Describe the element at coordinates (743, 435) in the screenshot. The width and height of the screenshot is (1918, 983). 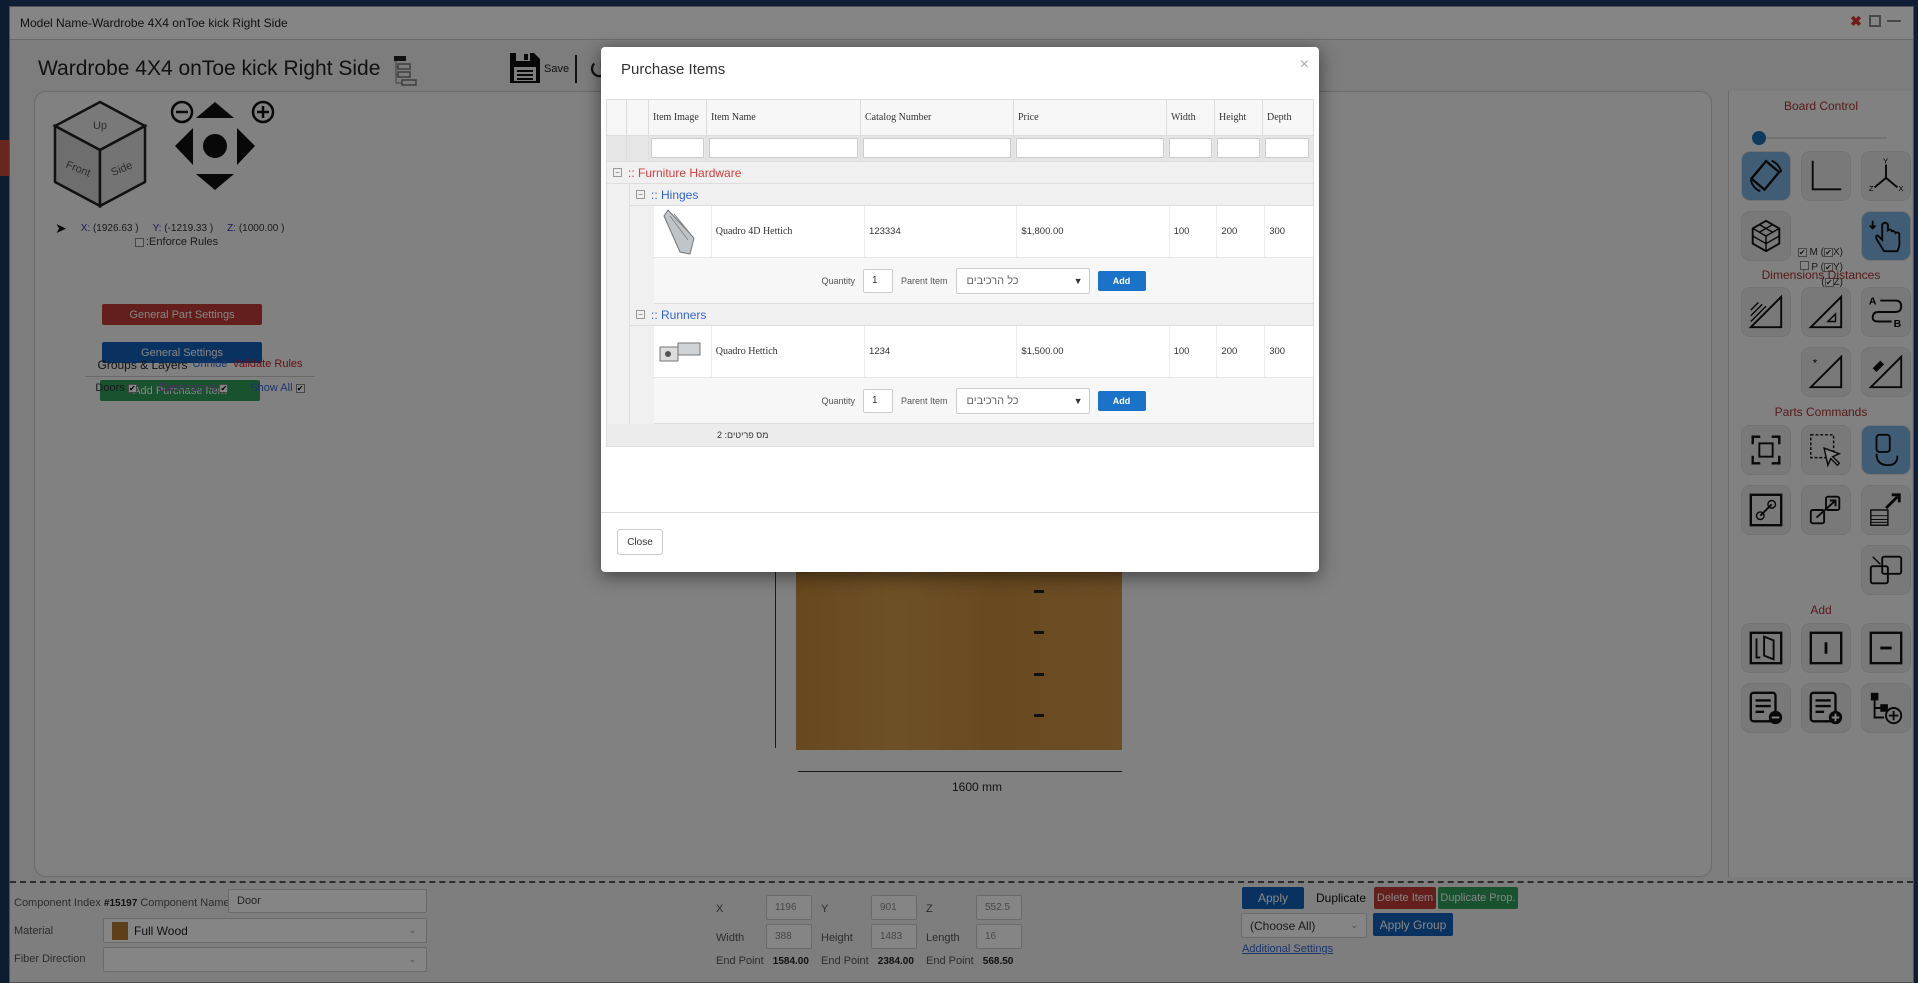
I see `items-count: מס פריטים: 2` at that location.